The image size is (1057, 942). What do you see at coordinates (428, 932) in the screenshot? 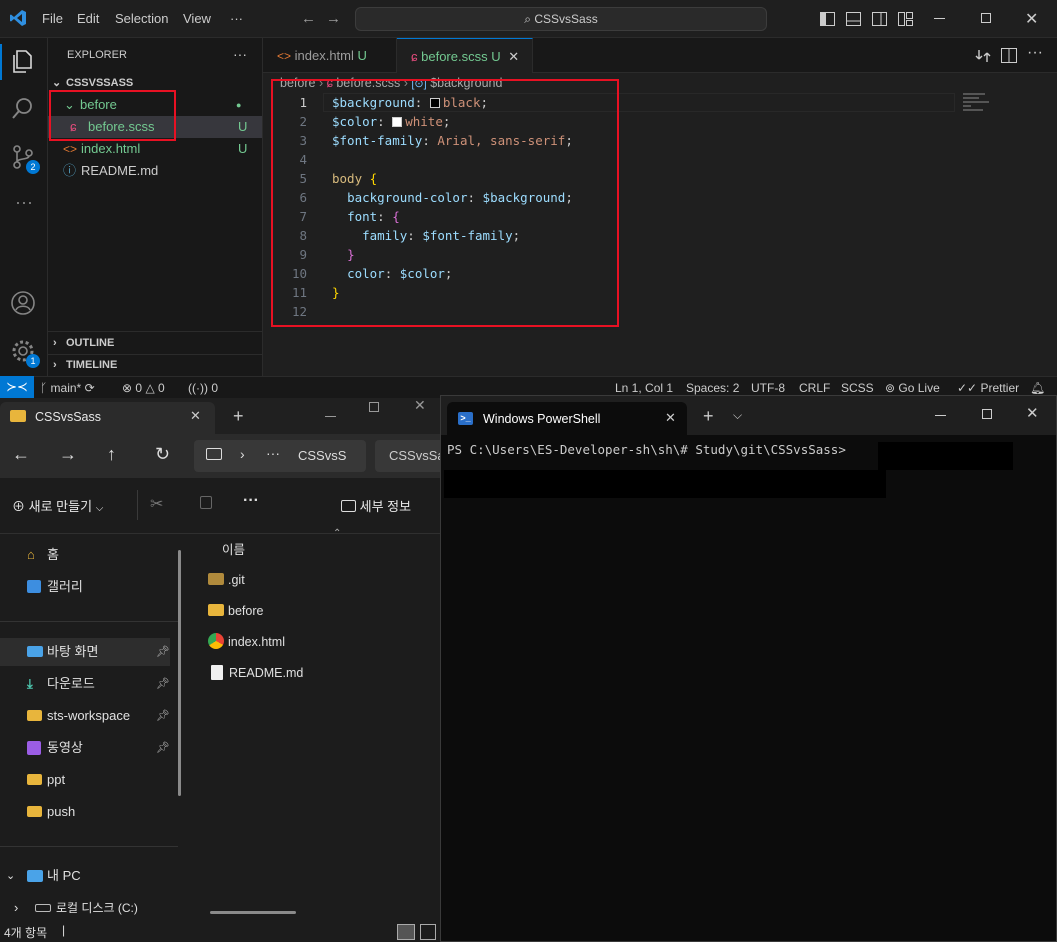
I see `tiles-view-icon` at bounding box center [428, 932].